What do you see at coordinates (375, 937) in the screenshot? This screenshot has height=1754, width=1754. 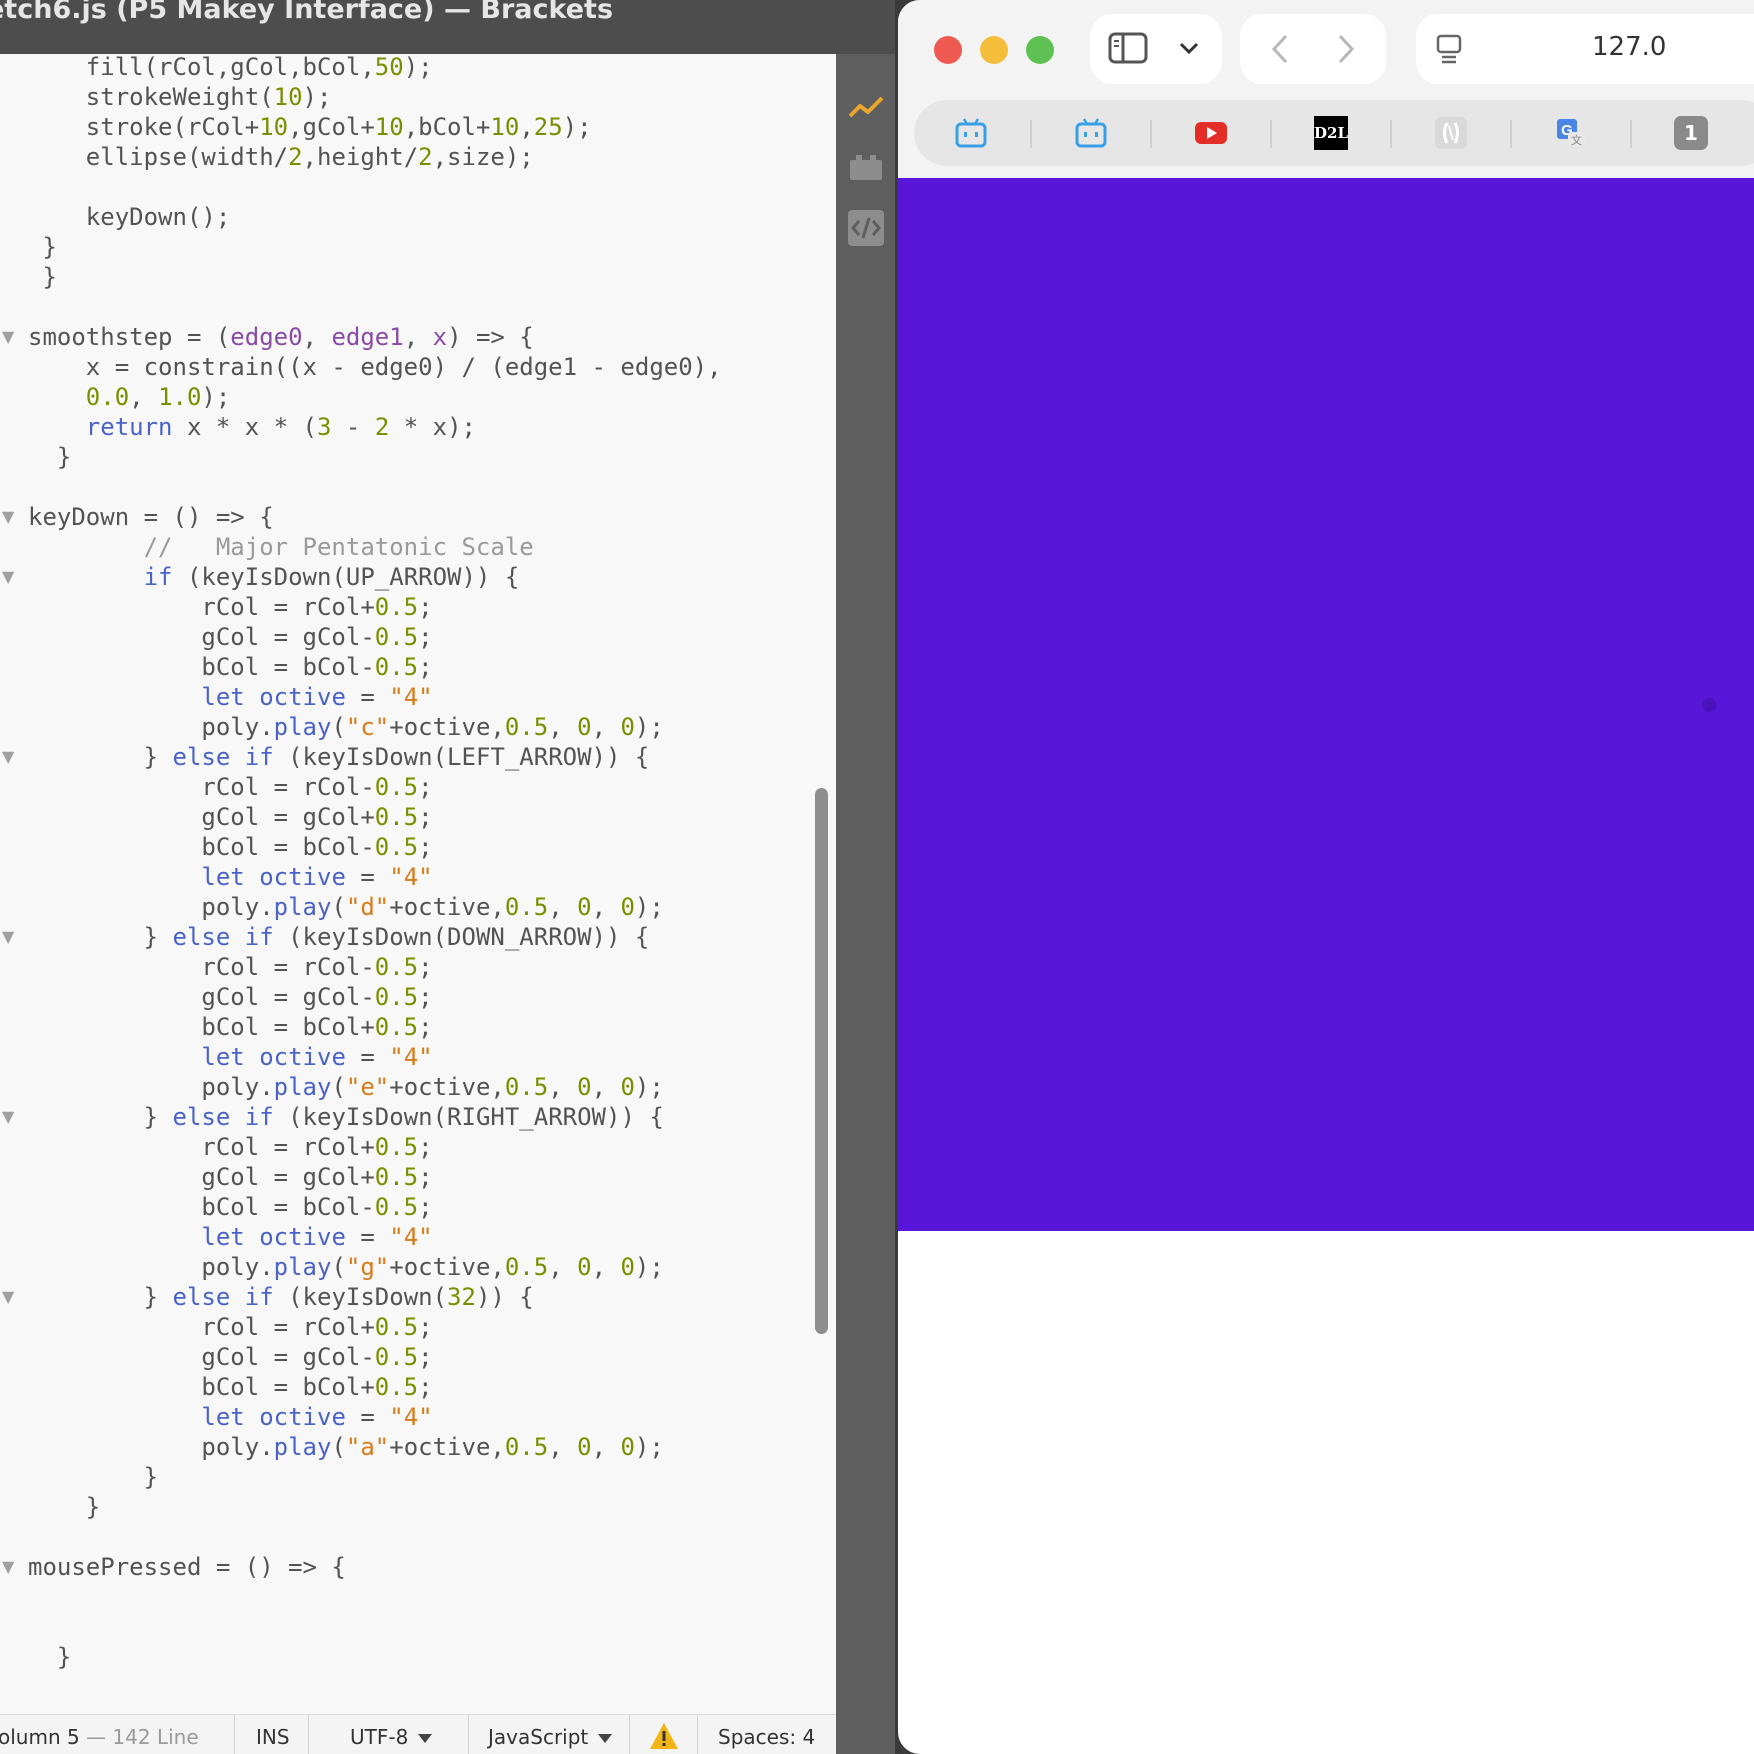 I see `code-line: } else if (keyIsDown(DOWN_ARROW)) {` at bounding box center [375, 937].